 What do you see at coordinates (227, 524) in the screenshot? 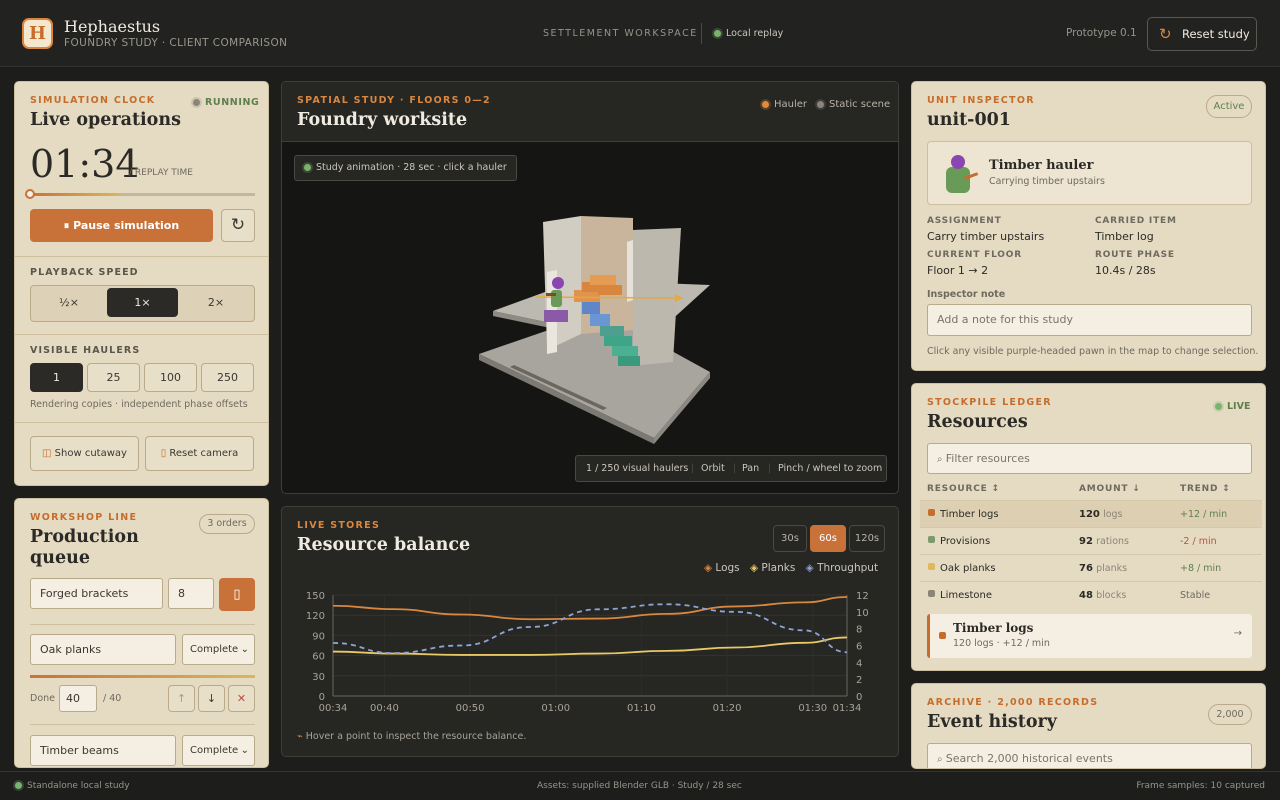
I see `orders-badge: 3 orders` at bounding box center [227, 524].